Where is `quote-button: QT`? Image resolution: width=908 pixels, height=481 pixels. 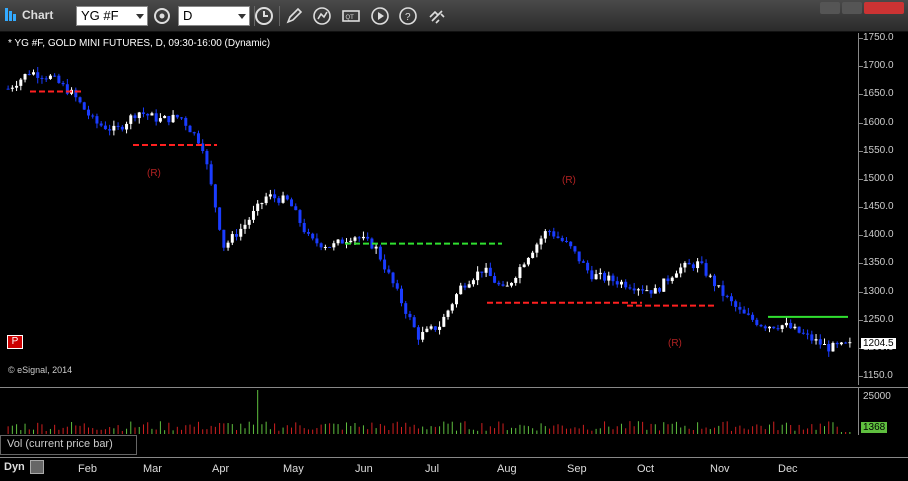
quote-button: QT is located at coordinates (351, 16).